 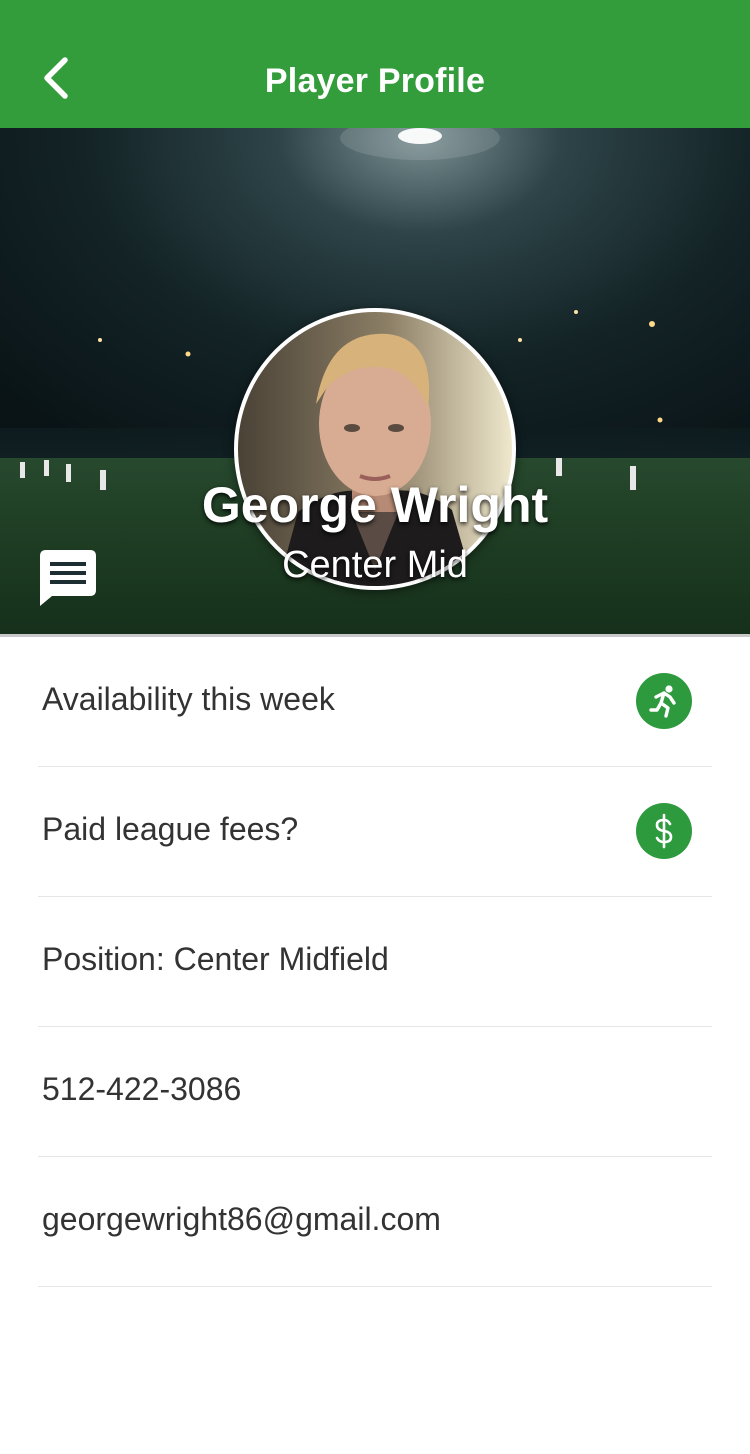 I want to click on player-name: George Wright, so click(x=375, y=505).